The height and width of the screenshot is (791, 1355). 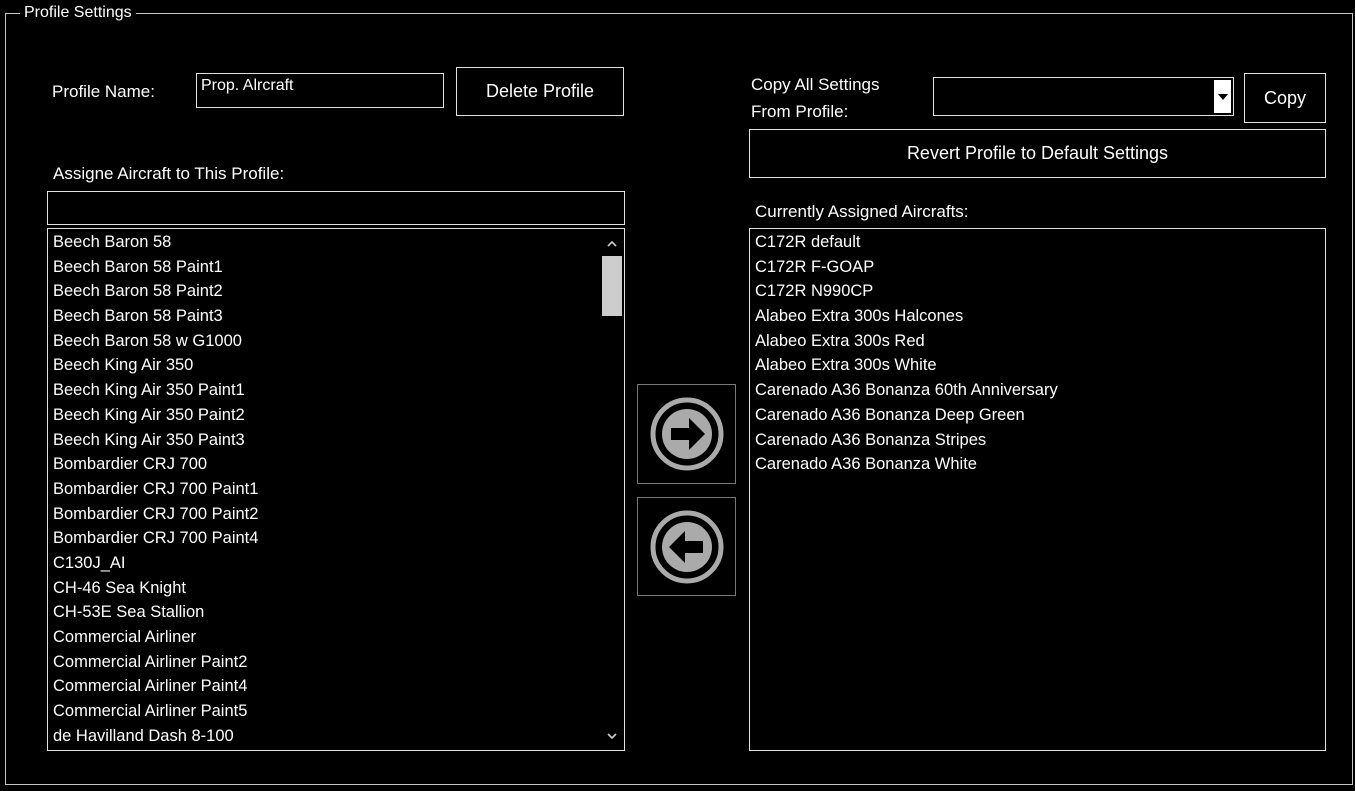 I want to click on list-item: Commercial Airliner Paint4, so click(x=324, y=686).